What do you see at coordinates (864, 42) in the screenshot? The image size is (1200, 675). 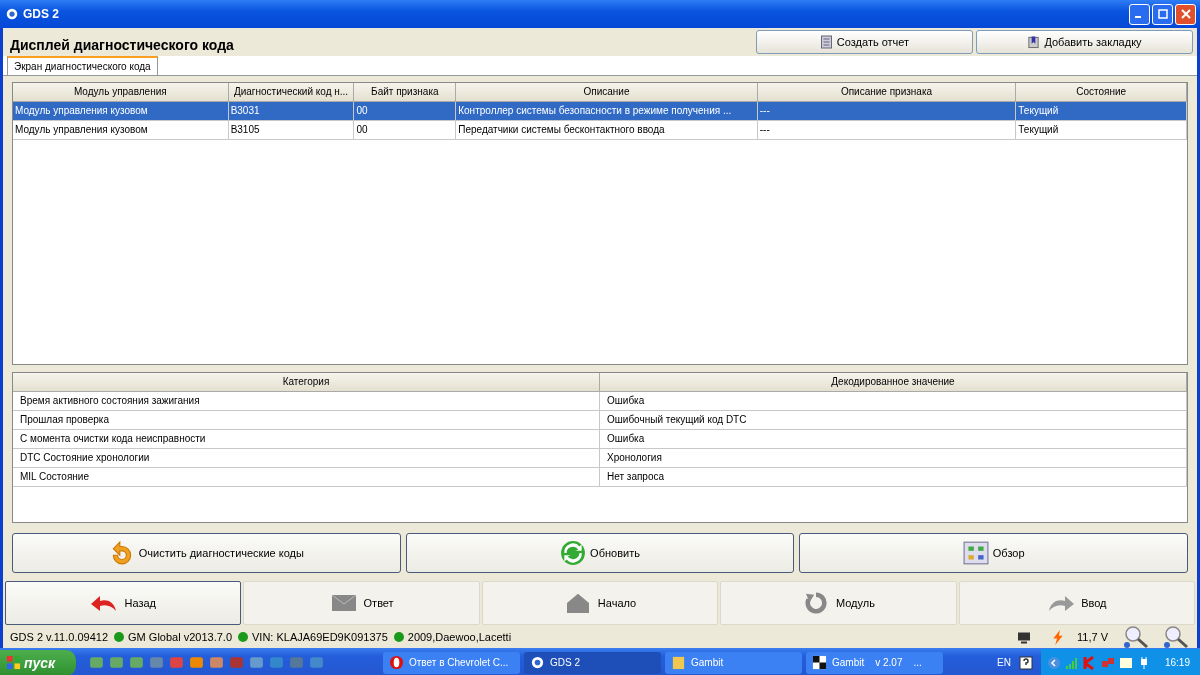 I see `create-report-button: Создать отчет` at bounding box center [864, 42].